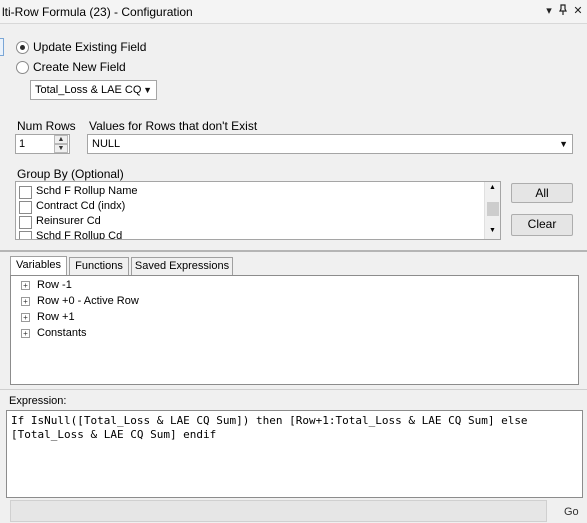 This screenshot has height=523, width=587. I want to click on pin-icon-graphic, so click(563, 9).